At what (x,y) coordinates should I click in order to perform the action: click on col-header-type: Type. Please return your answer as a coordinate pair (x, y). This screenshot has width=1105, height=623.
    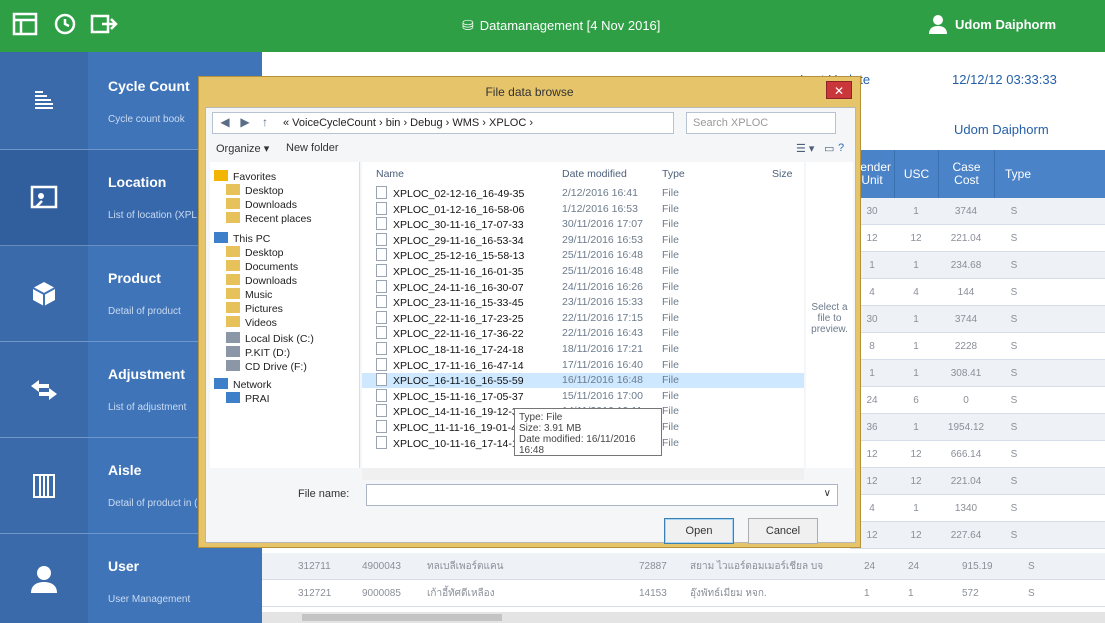
    Looking at the image, I should click on (1049, 174).